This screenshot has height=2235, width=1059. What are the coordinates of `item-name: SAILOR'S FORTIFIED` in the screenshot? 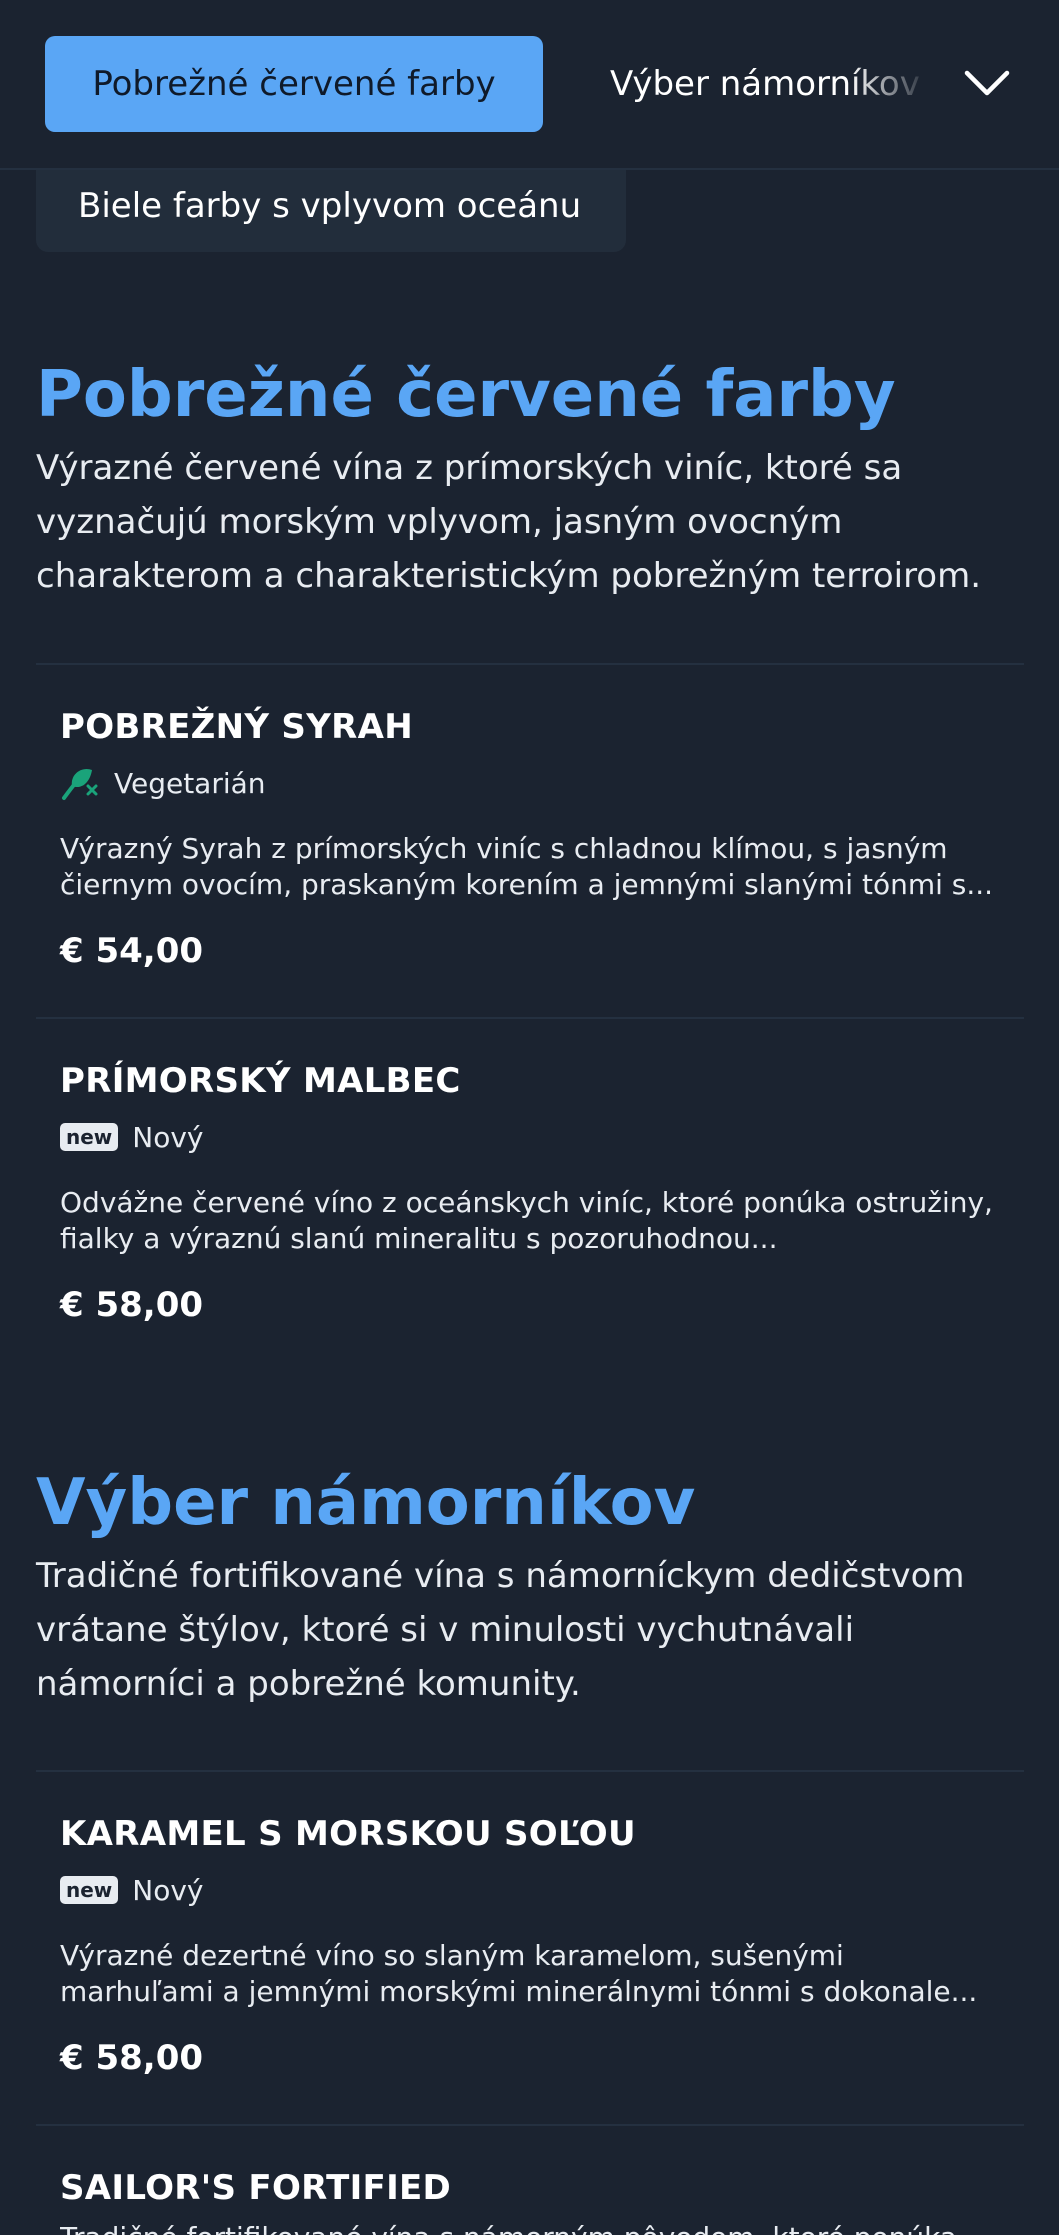 It's located at (256, 2188).